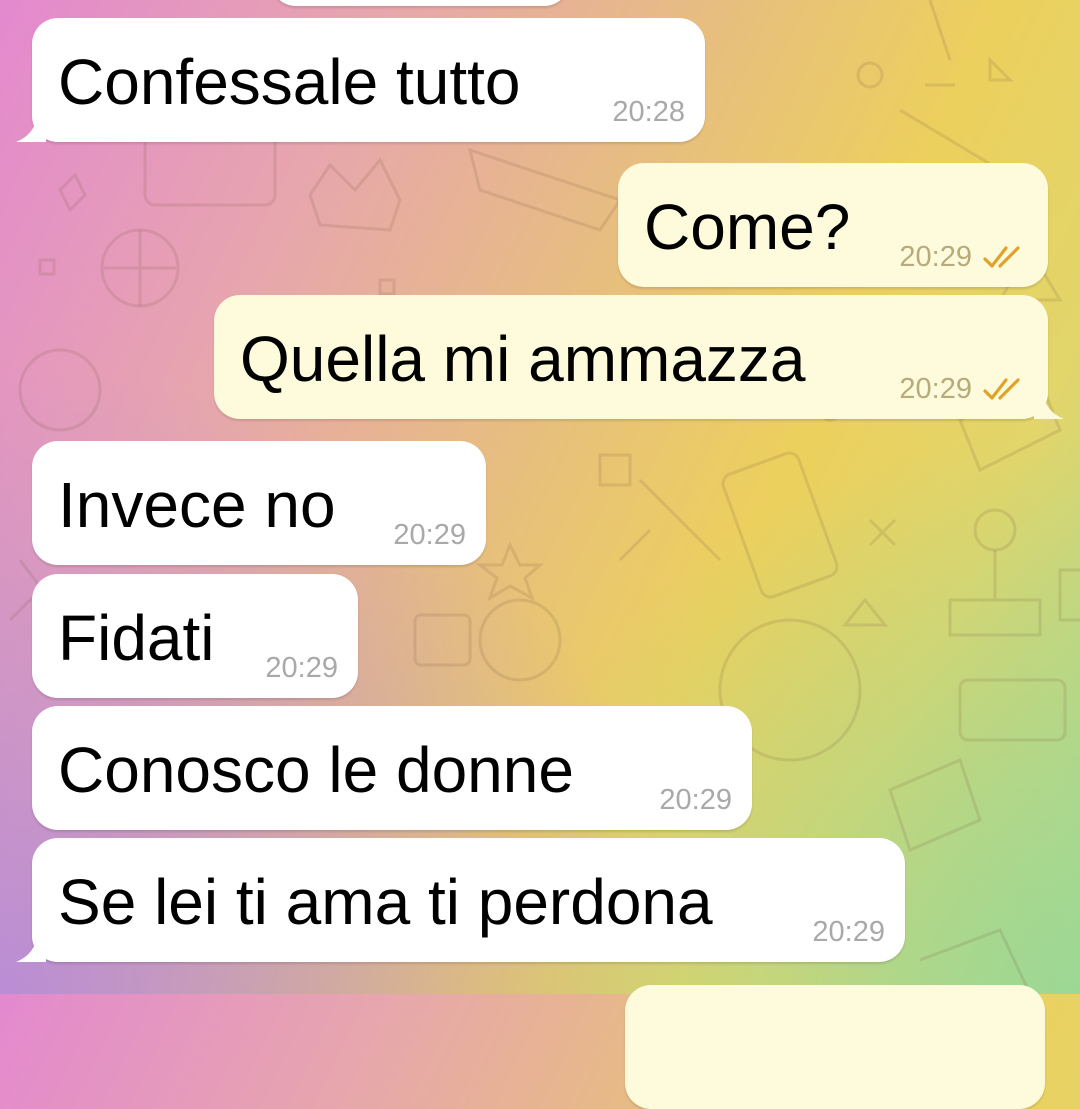  What do you see at coordinates (420, 3) in the screenshot?
I see `message-bubble-partial-top` at bounding box center [420, 3].